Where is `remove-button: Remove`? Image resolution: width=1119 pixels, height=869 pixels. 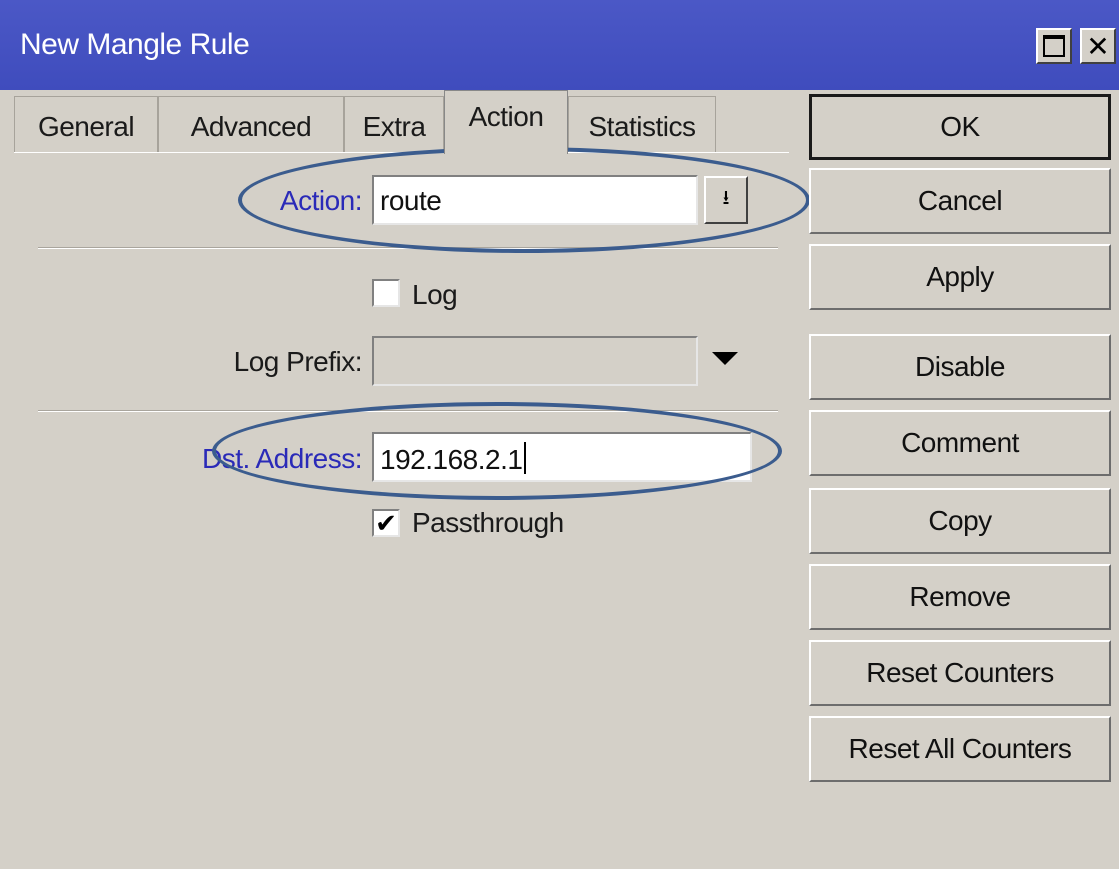 remove-button: Remove is located at coordinates (960, 597).